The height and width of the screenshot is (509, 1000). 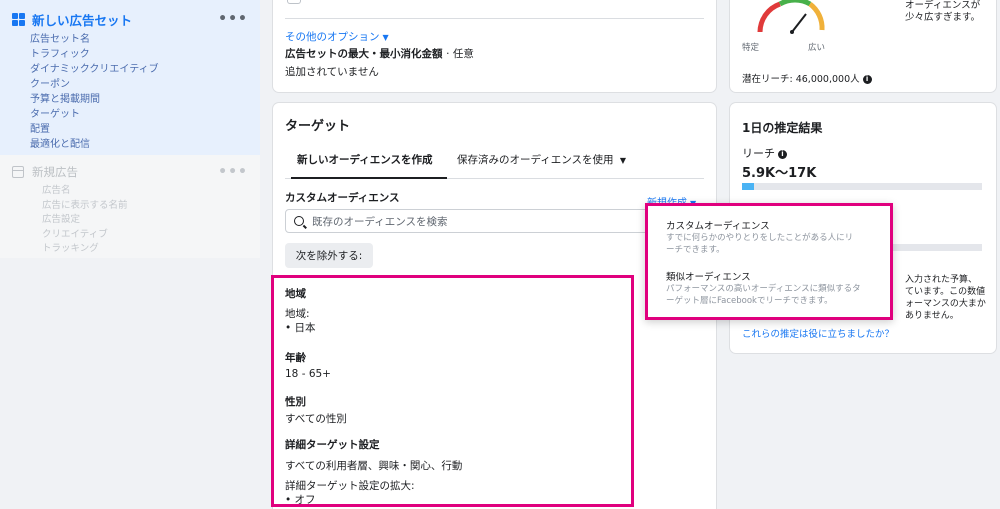 I want to click on adset-title: 新しい広告セット, so click(x=125, y=19).